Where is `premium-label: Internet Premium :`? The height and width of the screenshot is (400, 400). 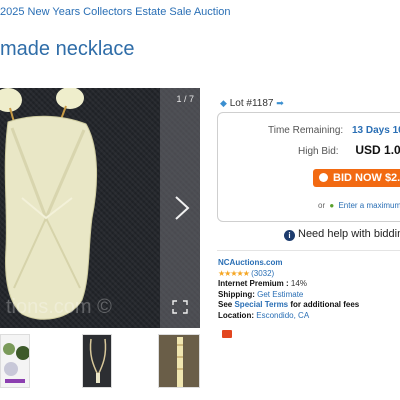 premium-label: Internet Premium : is located at coordinates (253, 283).